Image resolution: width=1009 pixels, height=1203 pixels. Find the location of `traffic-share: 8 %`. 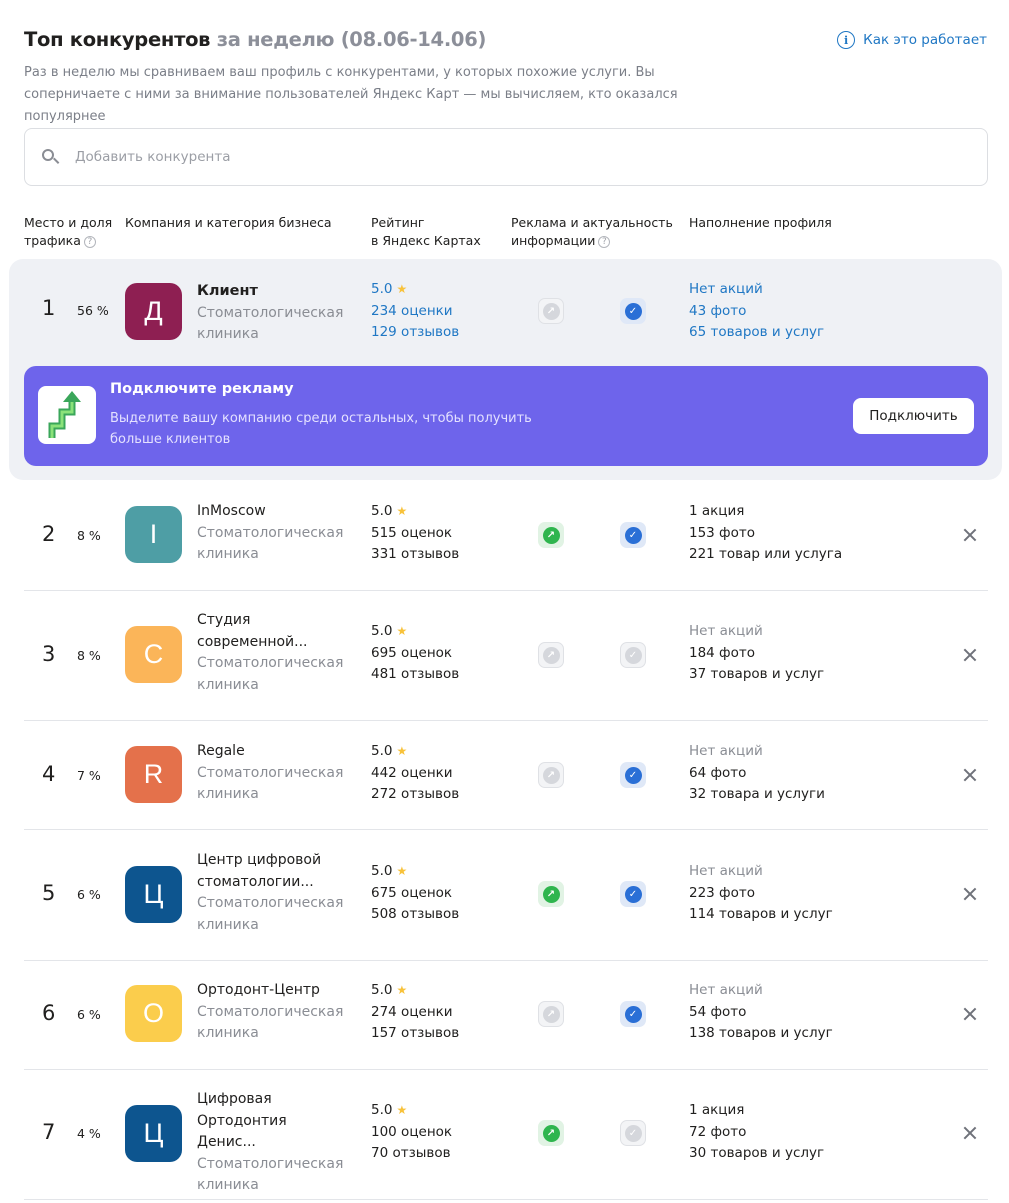

traffic-share: 8 % is located at coordinates (89, 655).